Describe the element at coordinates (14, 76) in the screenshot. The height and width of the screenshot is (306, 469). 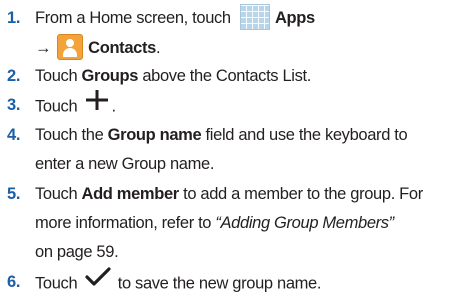
I see `step-number: 2.` at that location.